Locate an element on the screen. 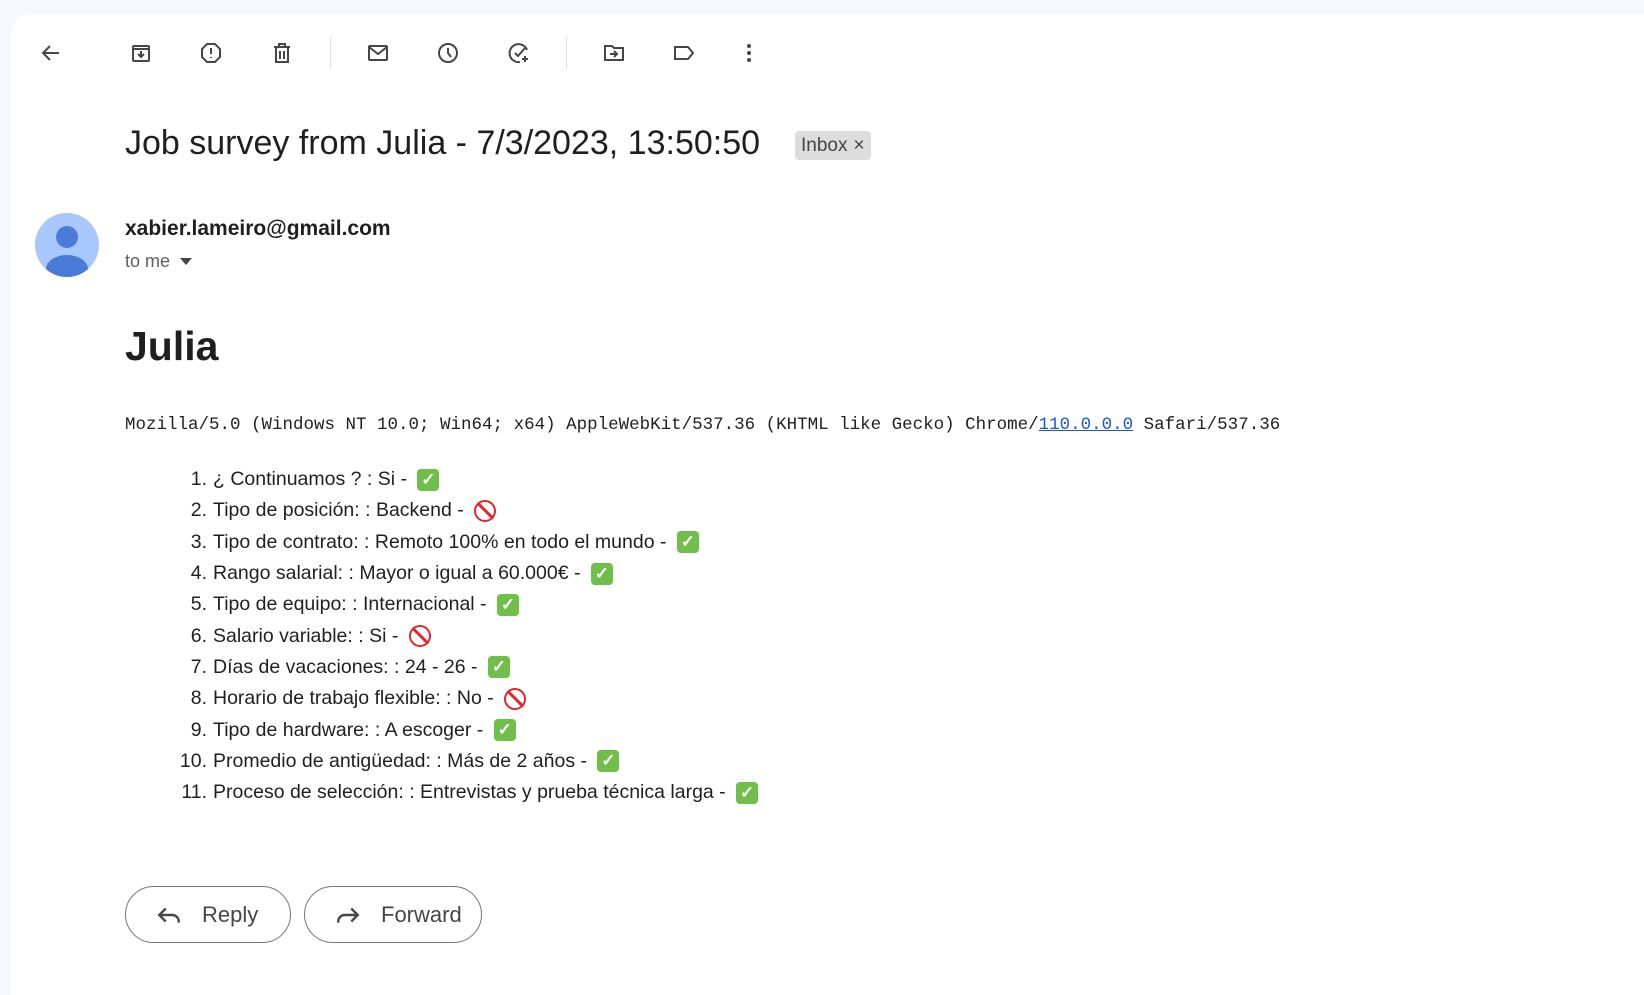 The width and height of the screenshot is (1644, 995). archive-icon is located at coordinates (141, 53).